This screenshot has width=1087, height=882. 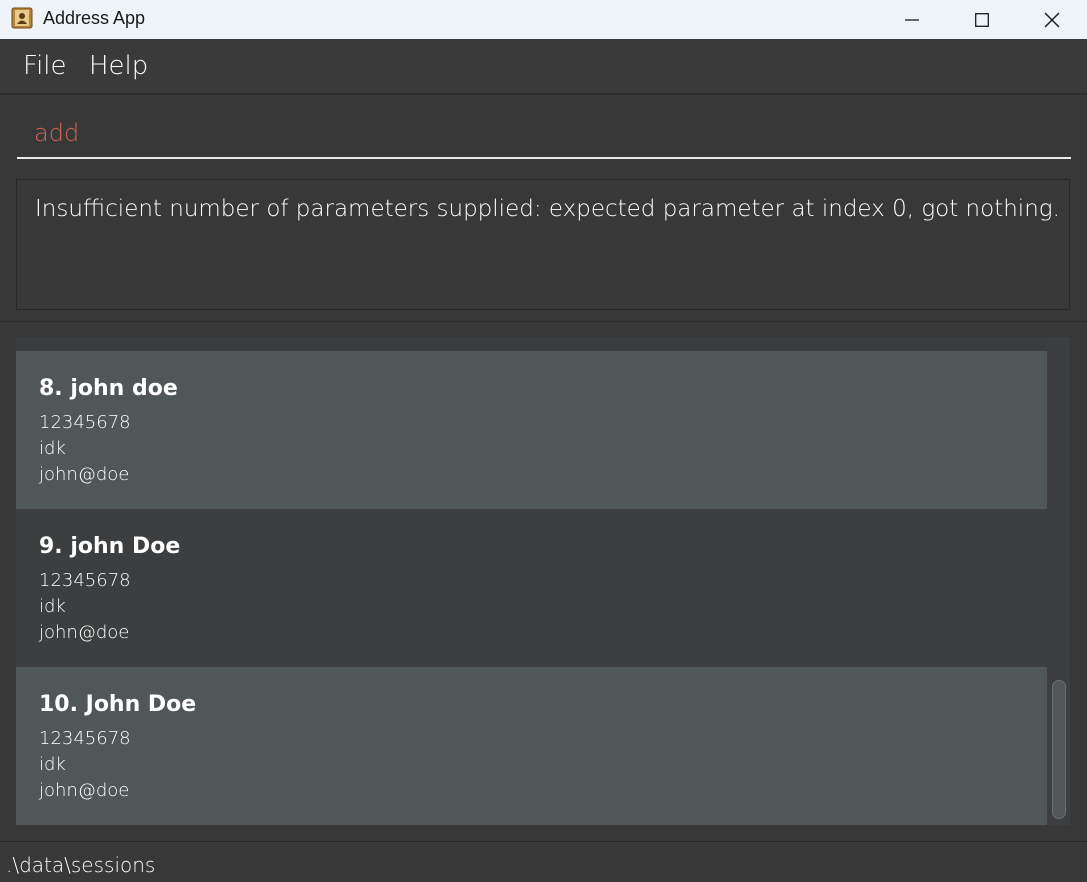 I want to click on minimize-button, so click(x=912, y=19).